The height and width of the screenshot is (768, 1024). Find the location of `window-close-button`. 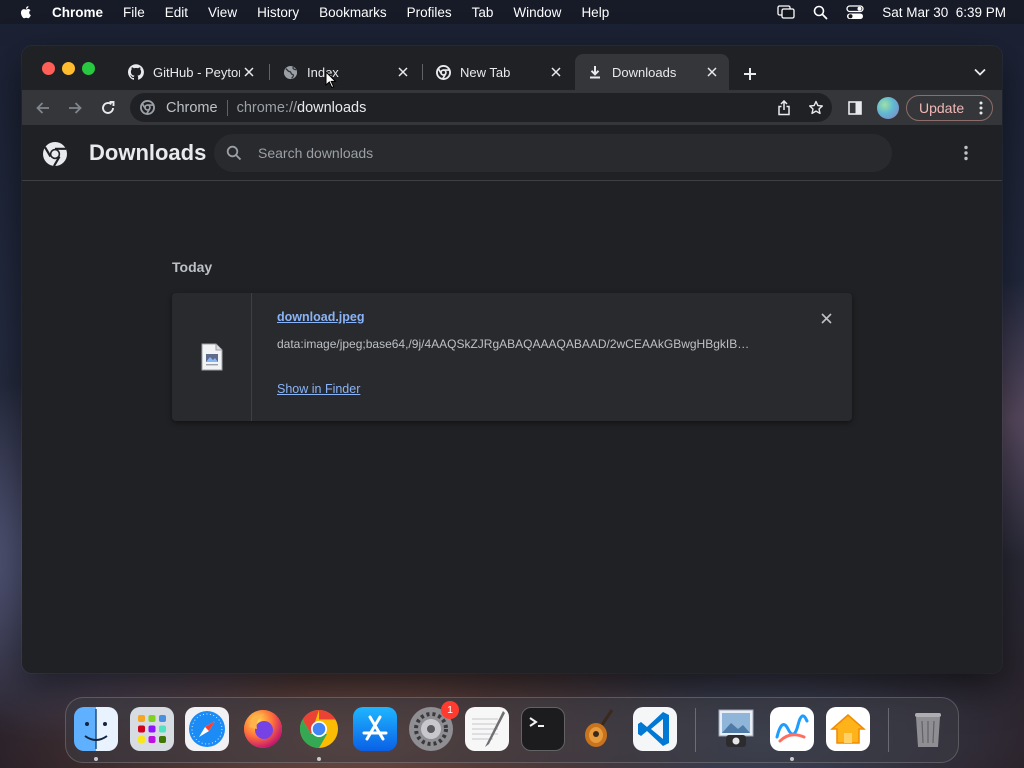

window-close-button is located at coordinates (48, 68).